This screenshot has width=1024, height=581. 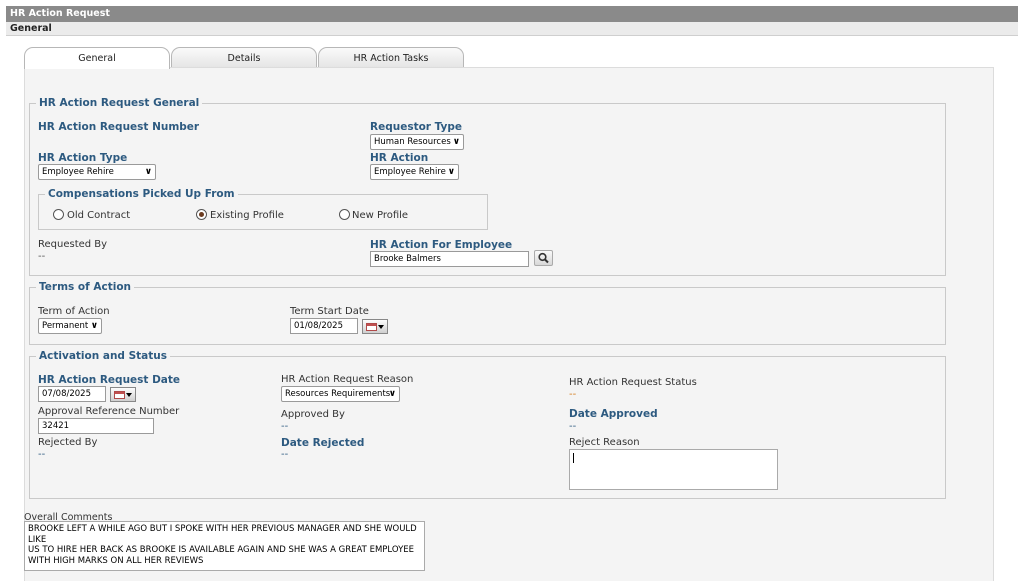 I want to click on request-reason-select: Resources Requirements ∨, so click(x=340, y=394).